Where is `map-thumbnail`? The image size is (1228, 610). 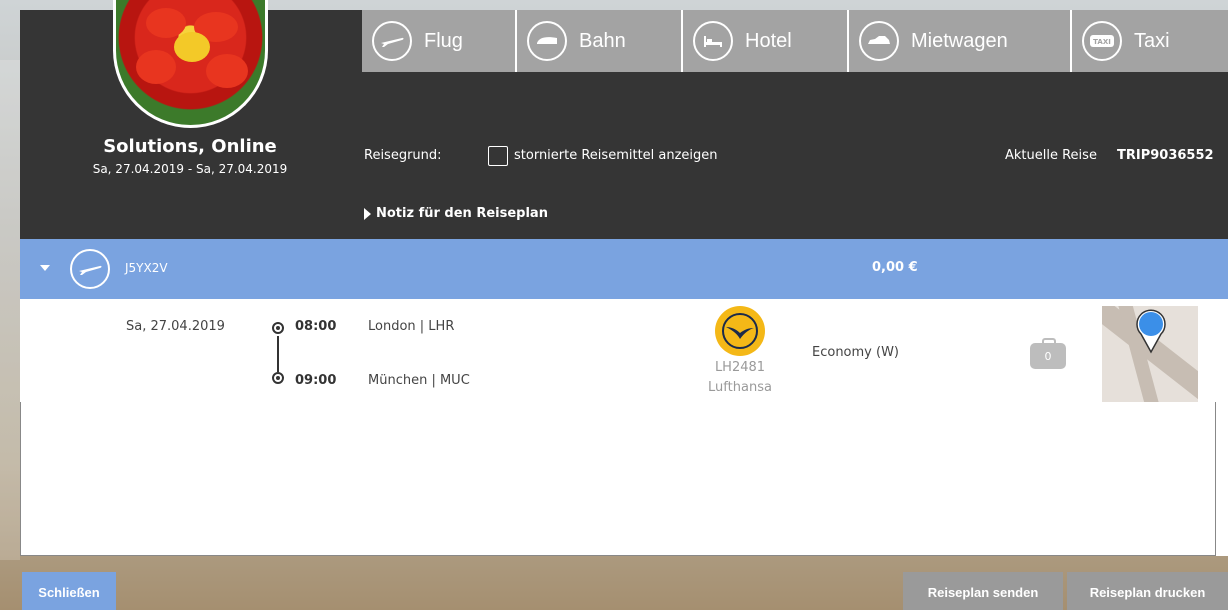
map-thumbnail is located at coordinates (1150, 354).